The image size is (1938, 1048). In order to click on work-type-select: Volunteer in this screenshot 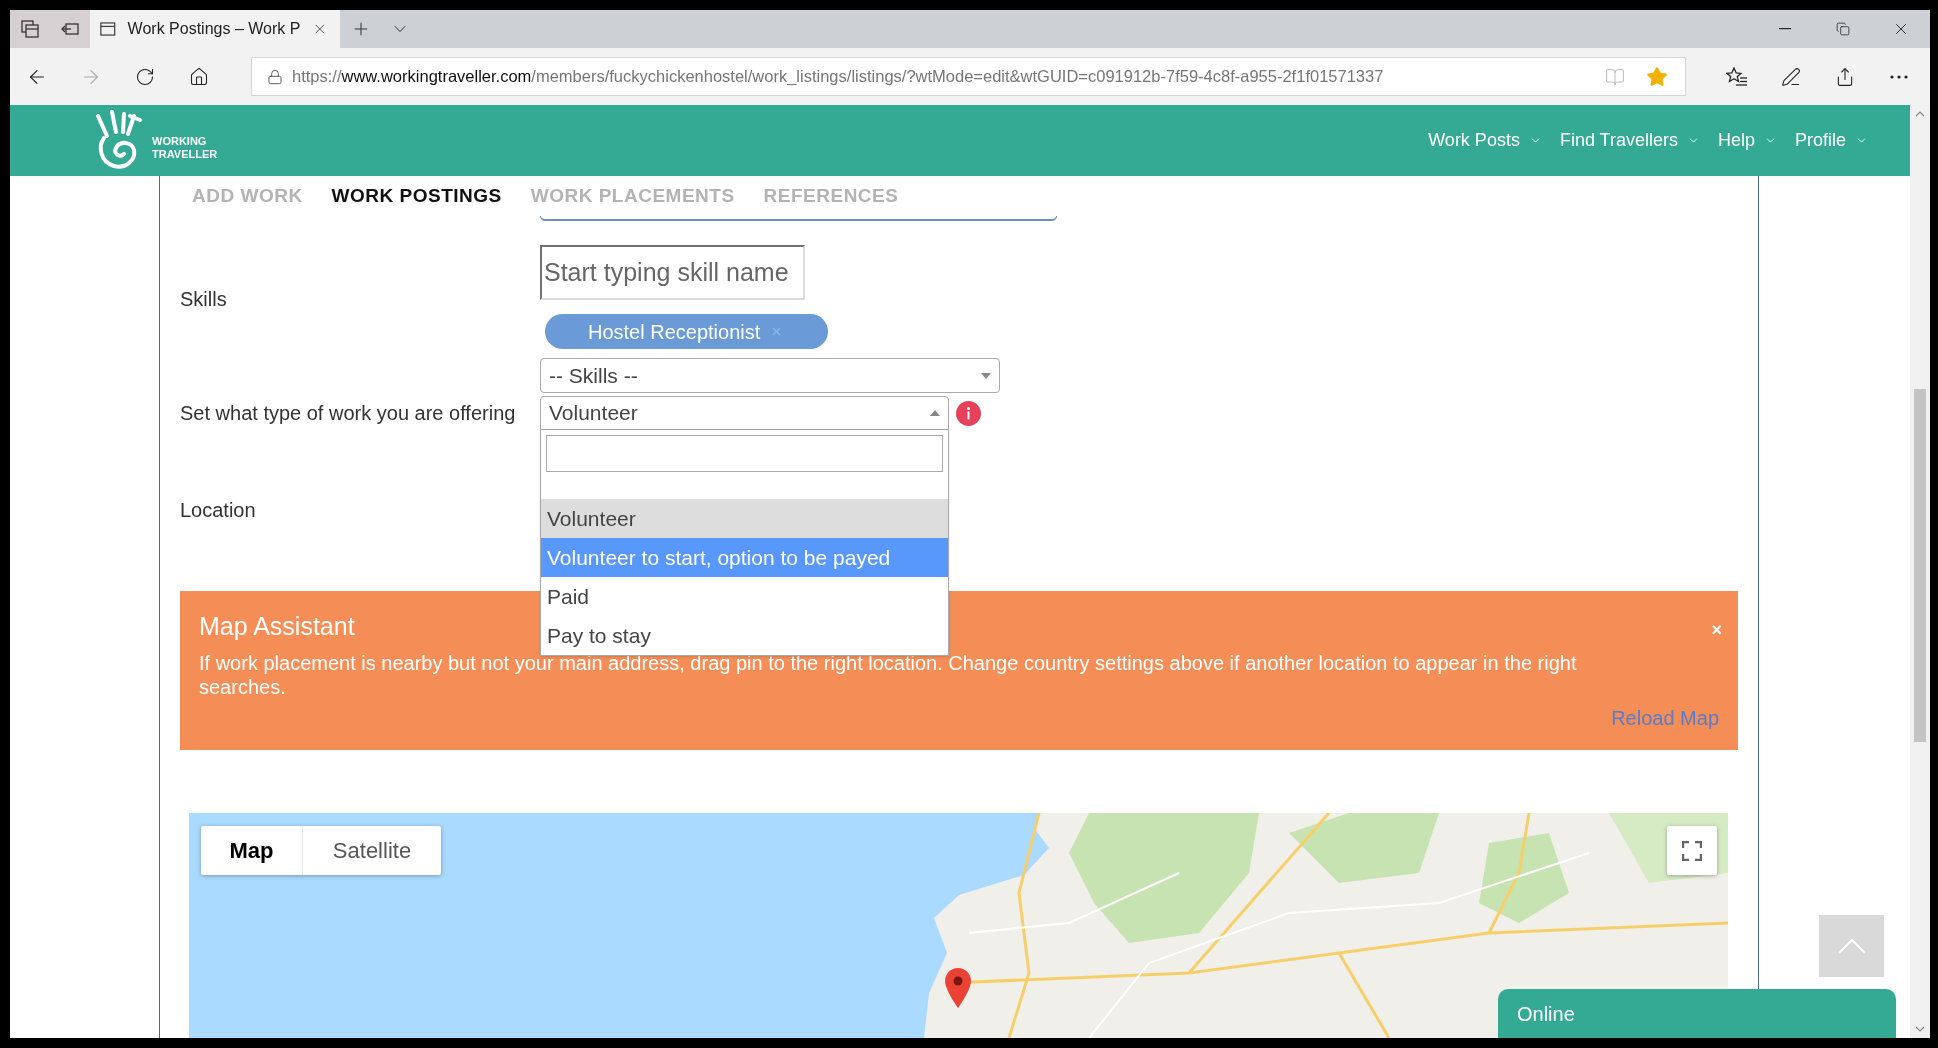, I will do `click(744, 413)`.